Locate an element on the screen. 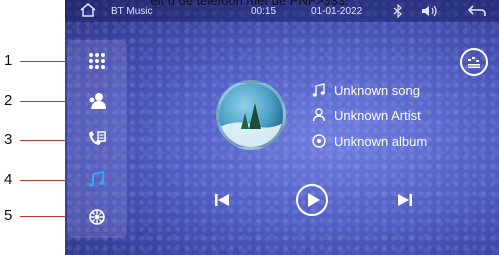 Image resolution: width=499 pixels, height=255 pixels. artist-icon is located at coordinates (319, 115).